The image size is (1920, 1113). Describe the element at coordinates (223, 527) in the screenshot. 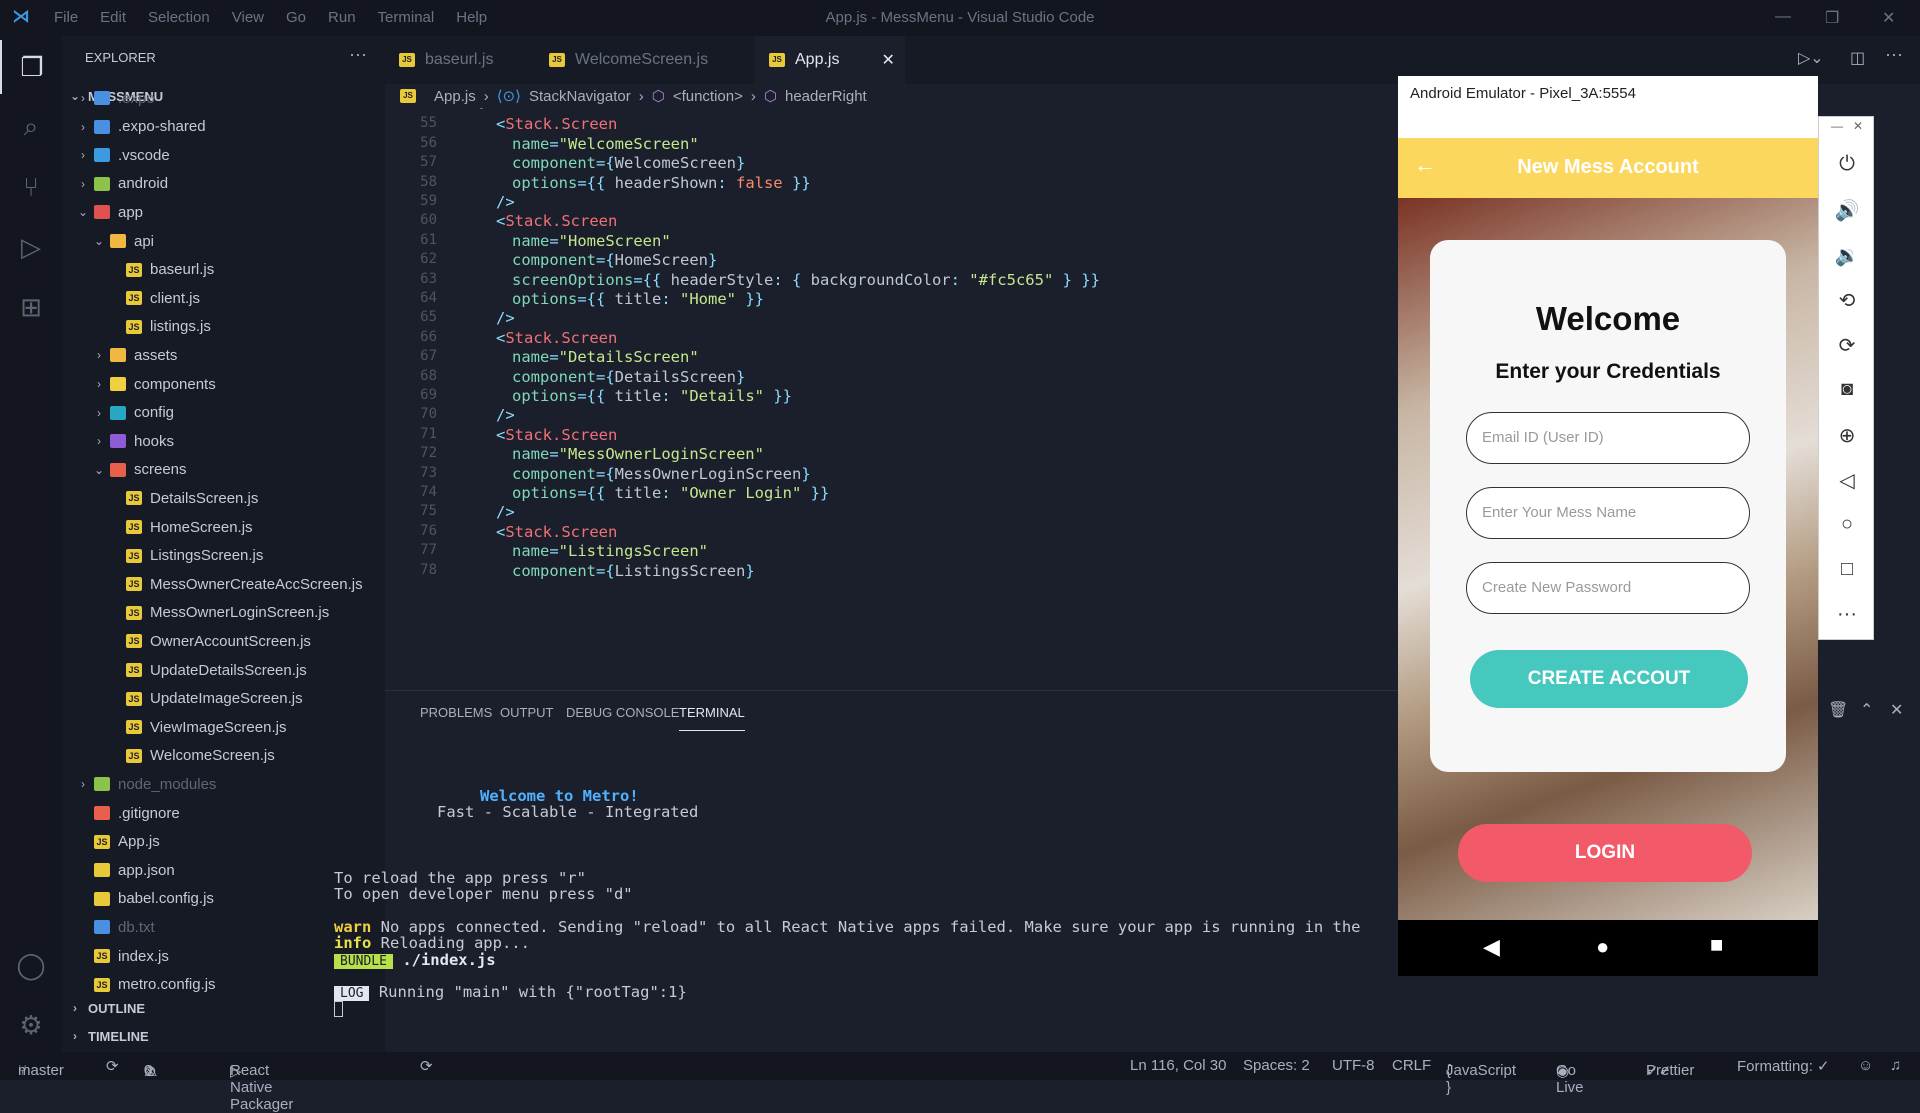

I see `tree-item: JS HomeScreen.js` at that location.